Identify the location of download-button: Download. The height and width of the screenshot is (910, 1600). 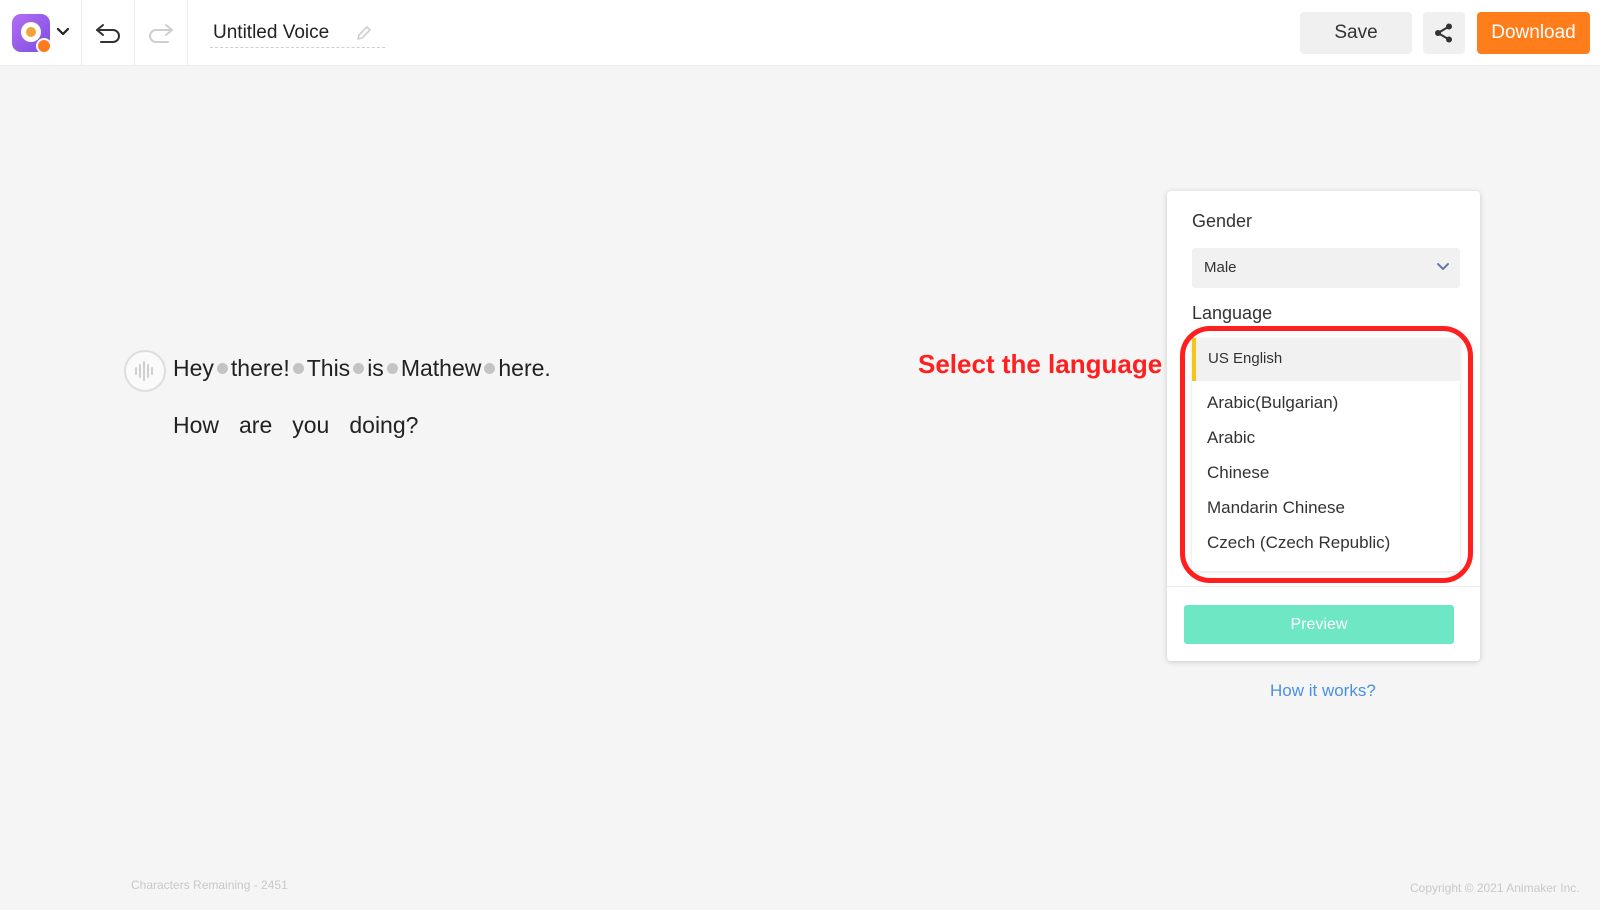
(1533, 33).